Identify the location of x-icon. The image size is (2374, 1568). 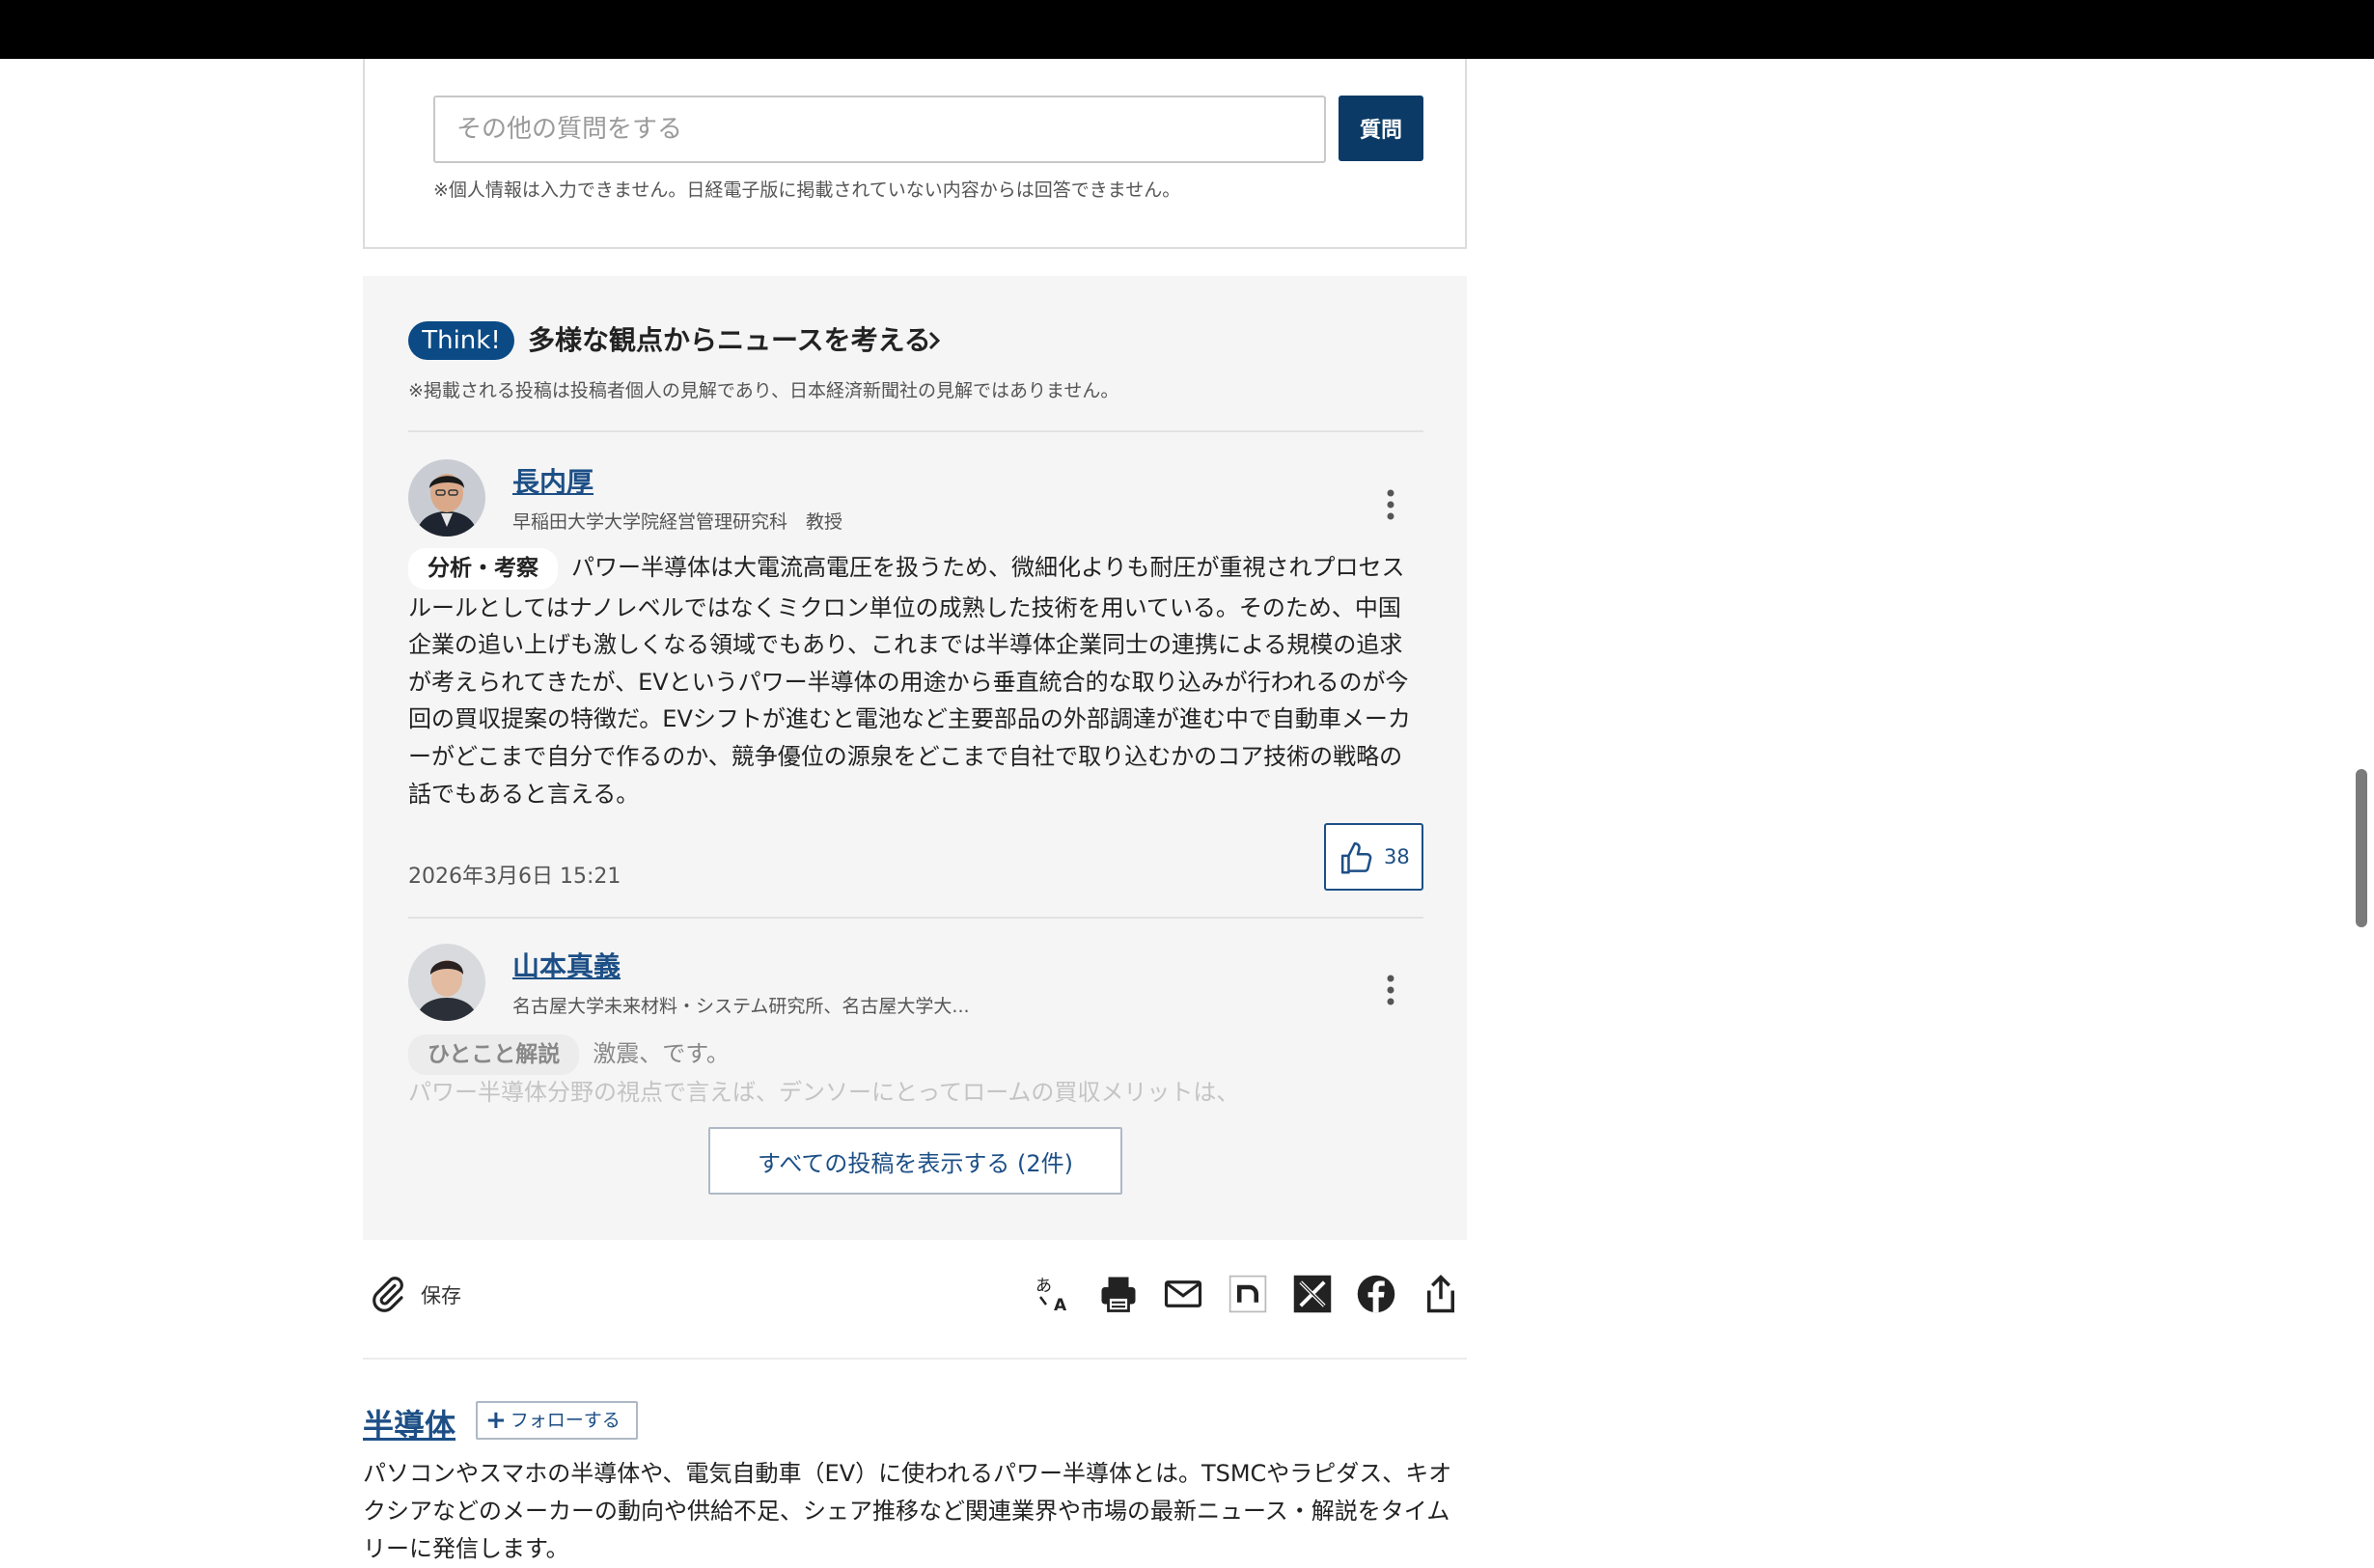
(1312, 1294).